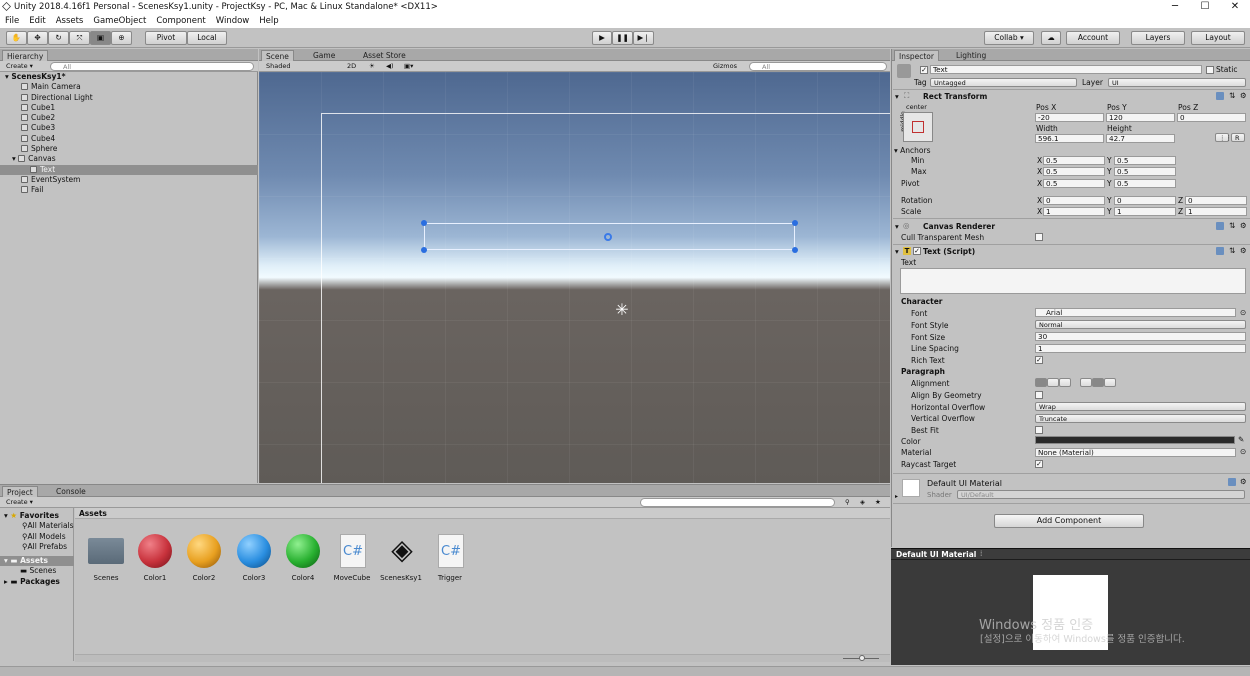 The height and width of the screenshot is (676, 1250). What do you see at coordinates (1051, 38) in the screenshot?
I see `cloud-icon: ☁` at bounding box center [1051, 38].